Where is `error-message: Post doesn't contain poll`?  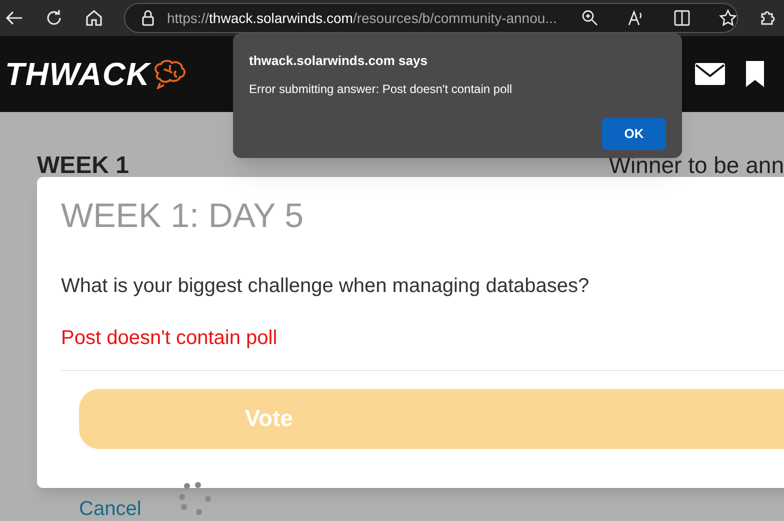 error-message: Post doesn't contain poll is located at coordinates (169, 338).